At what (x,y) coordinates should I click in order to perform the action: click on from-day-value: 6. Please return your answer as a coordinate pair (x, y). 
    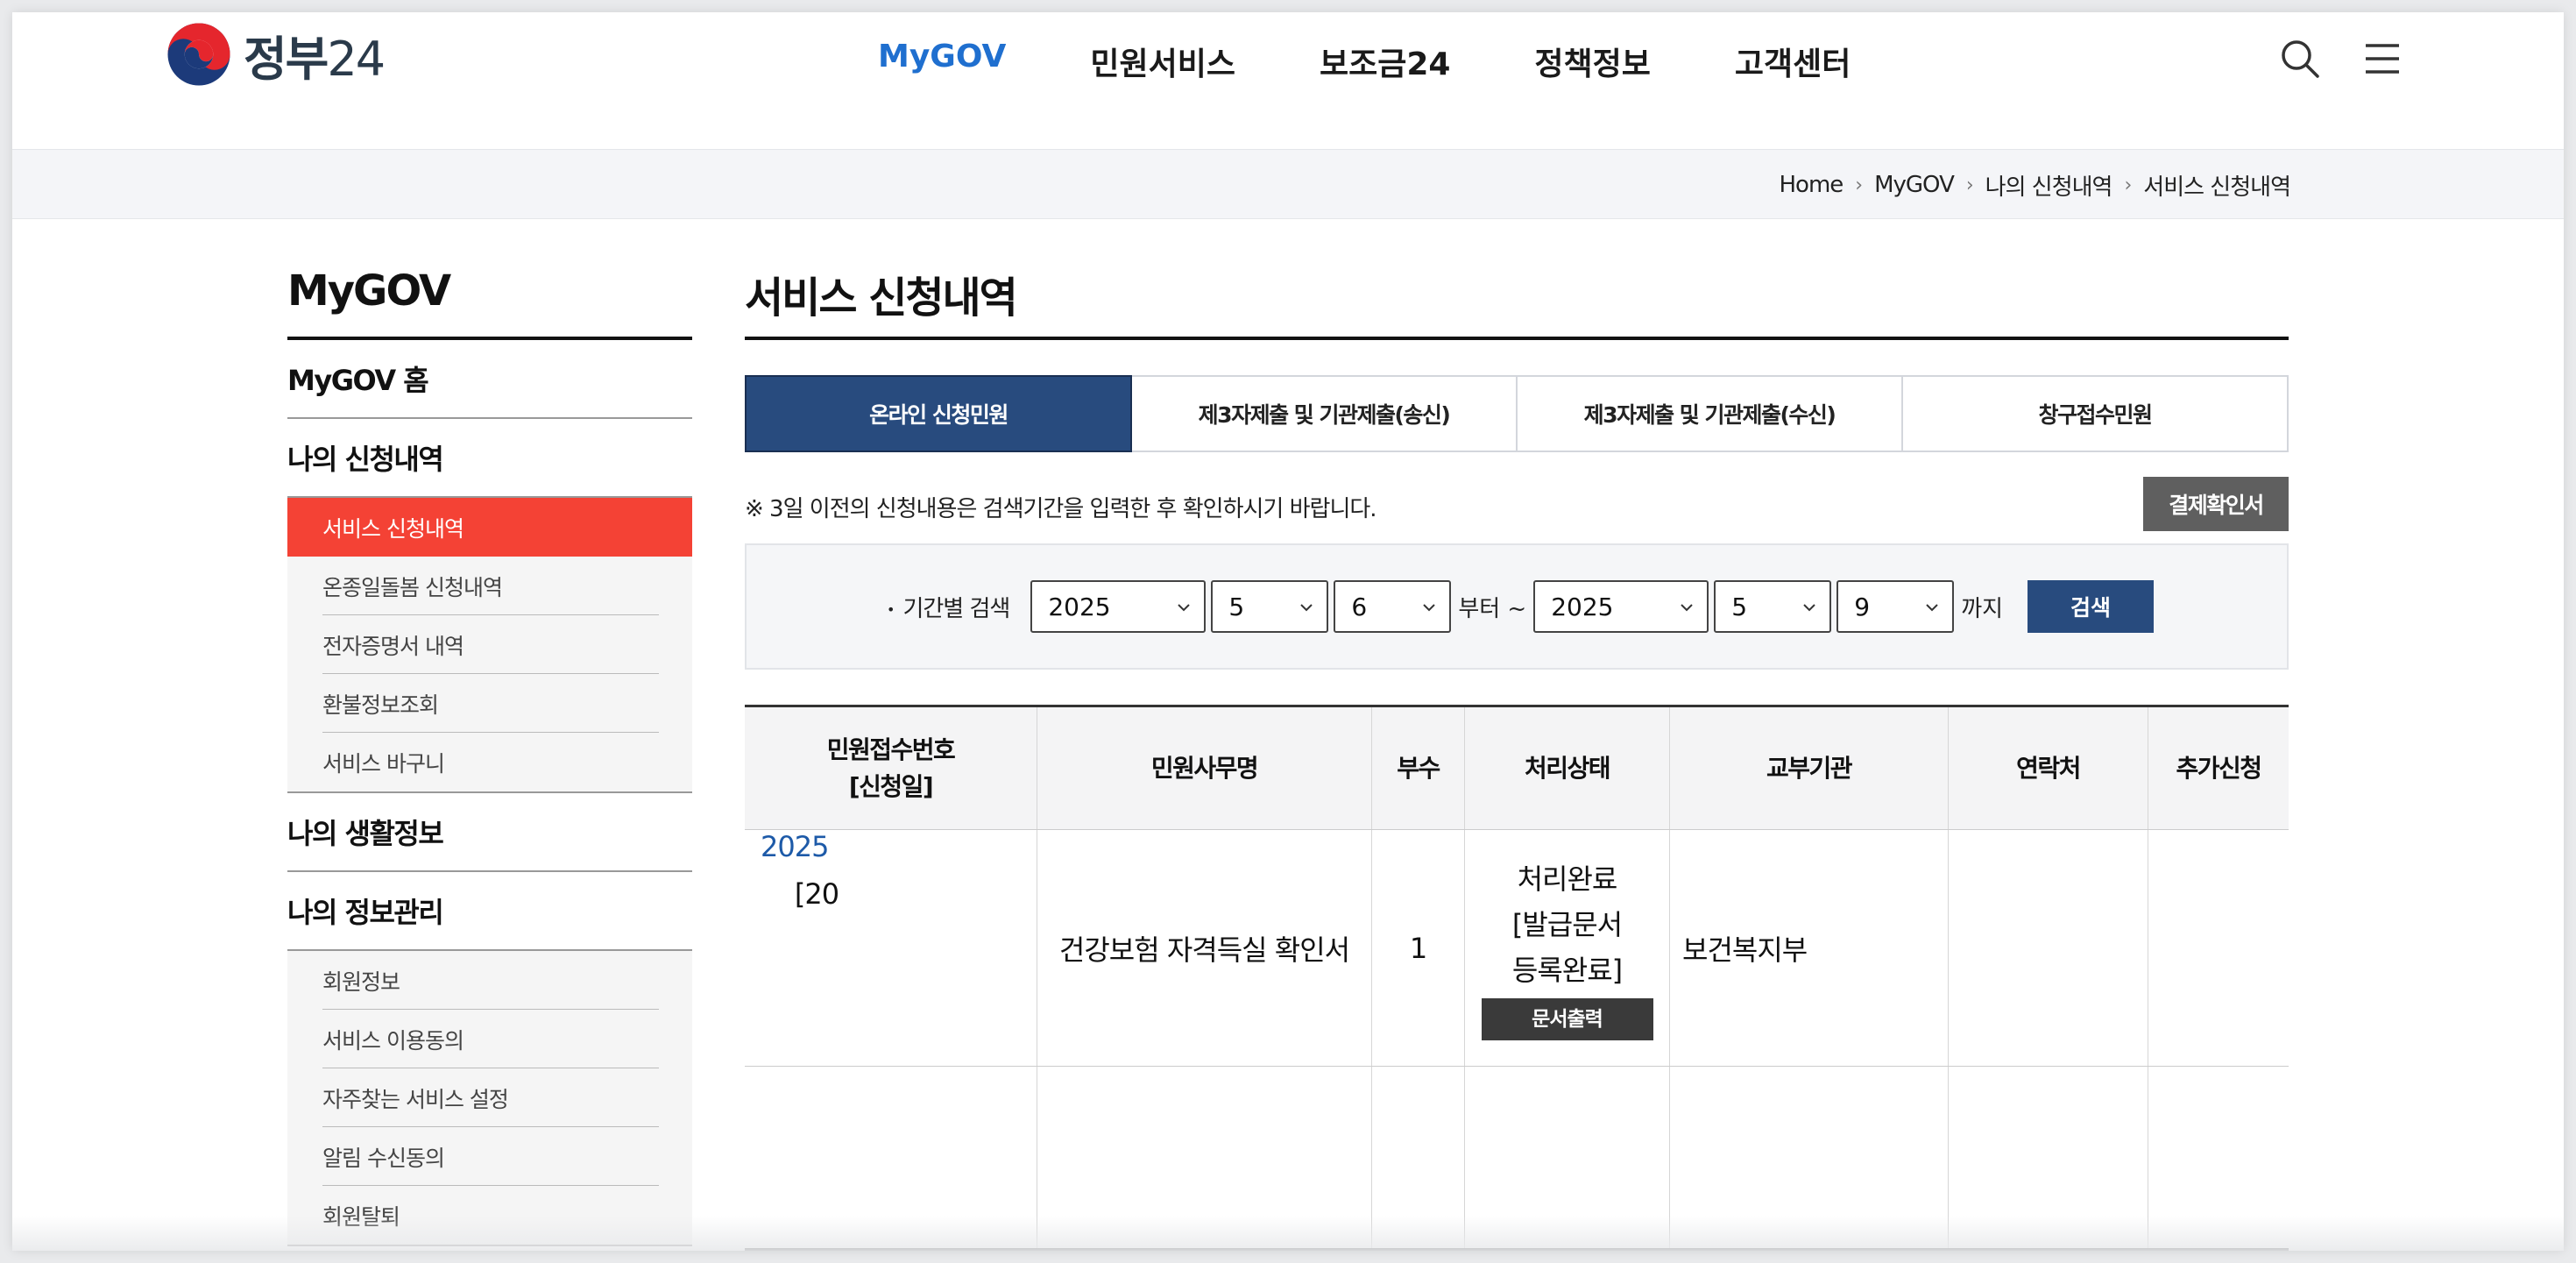
    Looking at the image, I should click on (1359, 606).